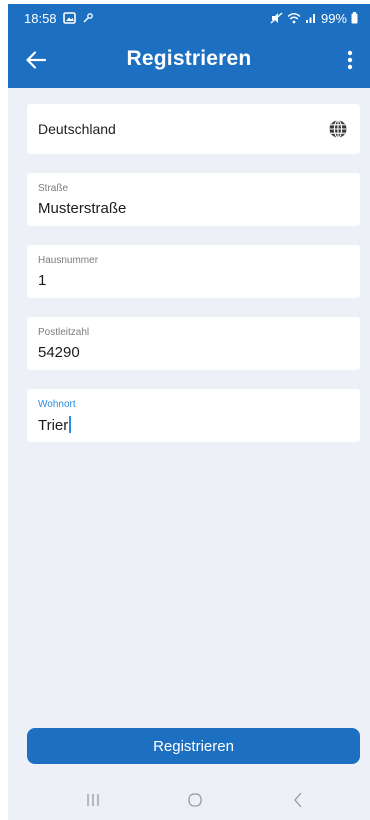 This screenshot has width=370, height=820. I want to click on globe-icon, so click(338, 129).